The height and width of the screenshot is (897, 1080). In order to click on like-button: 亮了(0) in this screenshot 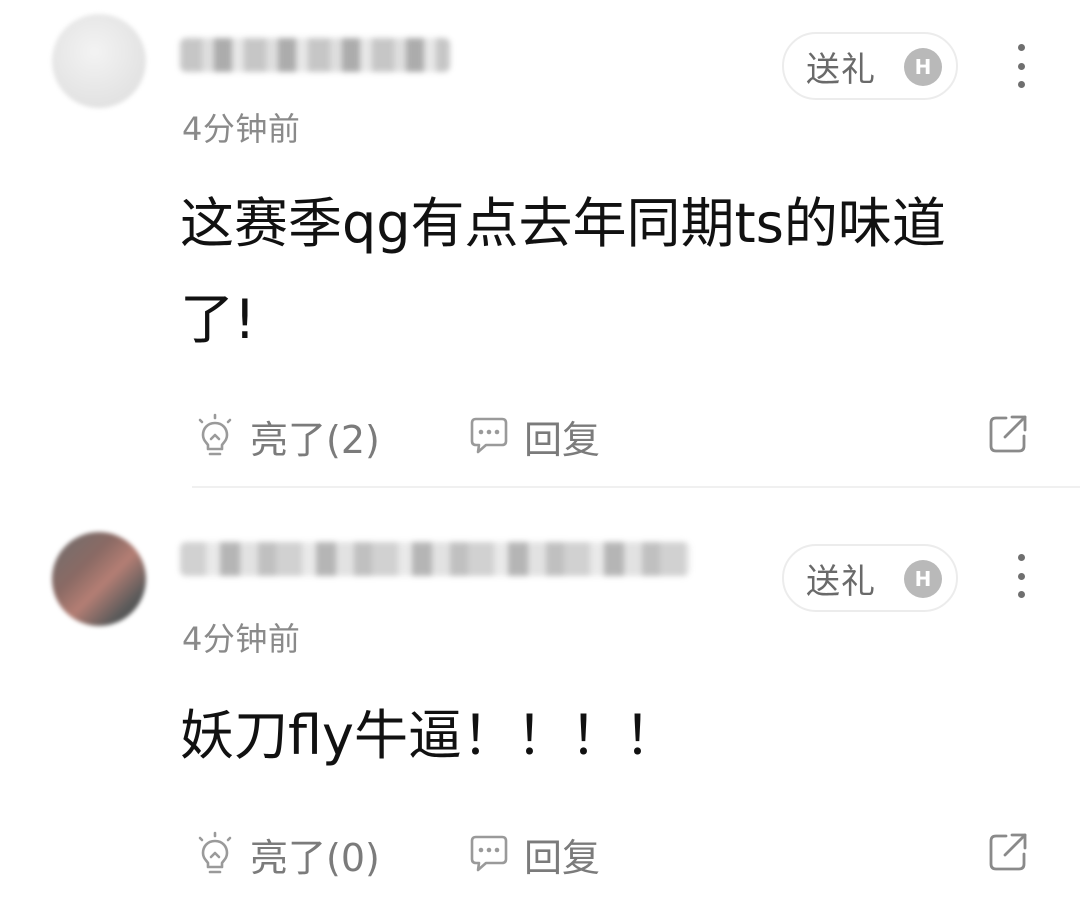, I will do `click(285, 854)`.